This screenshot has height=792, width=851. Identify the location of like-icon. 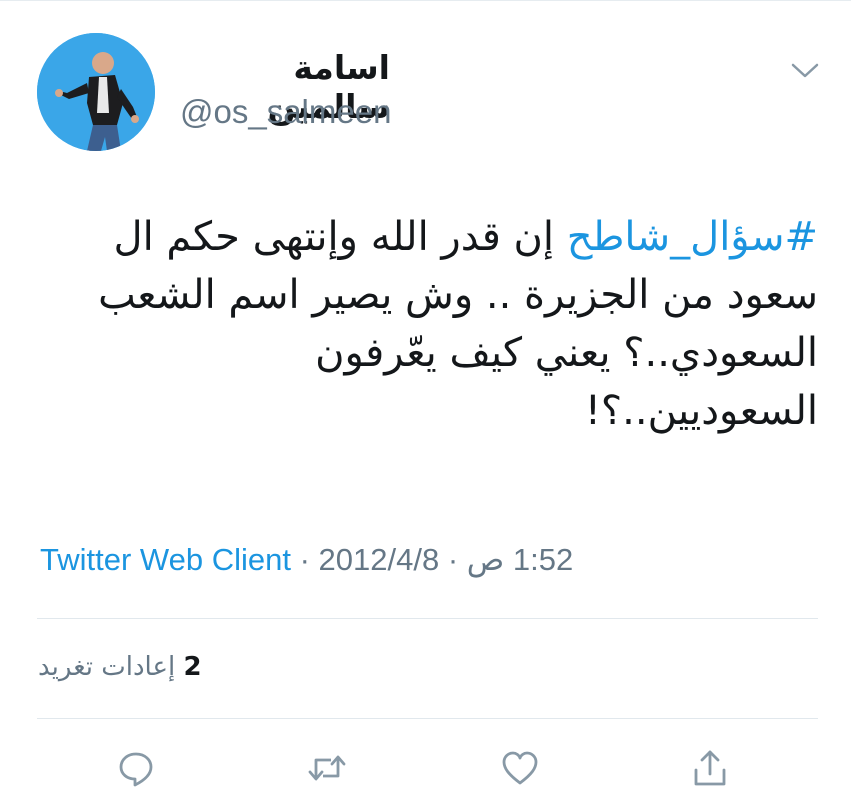
(520, 768).